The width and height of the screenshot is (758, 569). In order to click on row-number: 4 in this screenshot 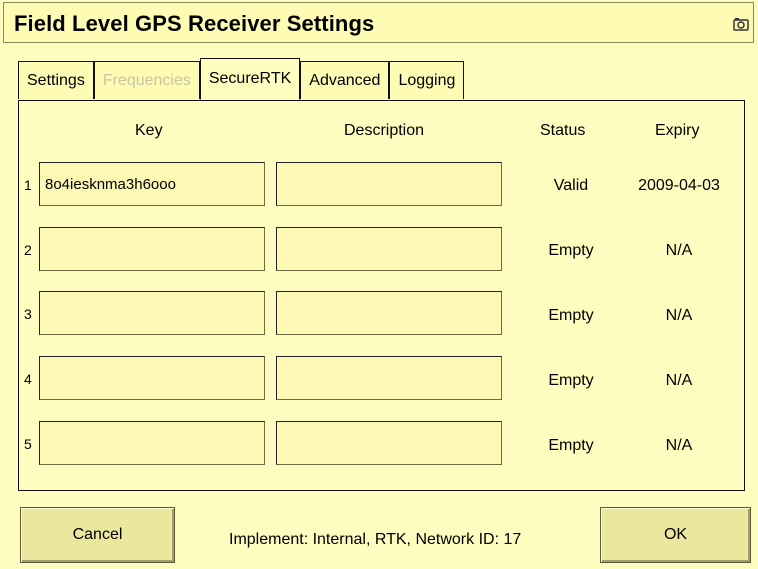, I will do `click(28, 379)`.